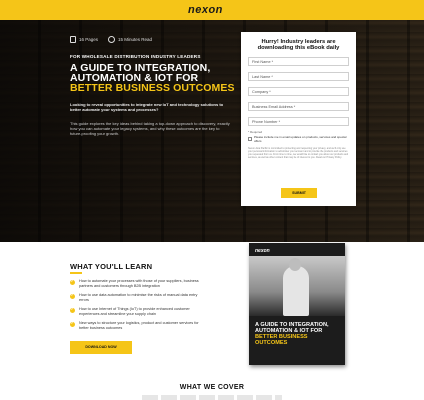 The width and height of the screenshot is (424, 400). I want to click on read-time-meta: 15 Minutes Read, so click(130, 39).